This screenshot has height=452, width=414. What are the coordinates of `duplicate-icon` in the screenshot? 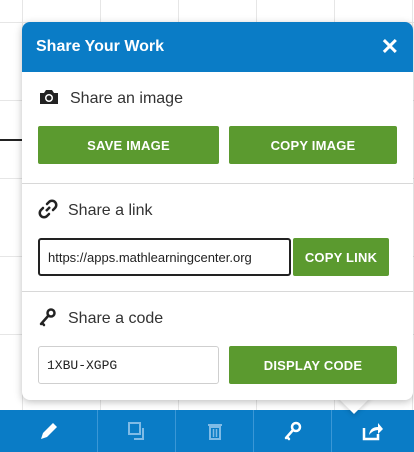 It's located at (137, 431).